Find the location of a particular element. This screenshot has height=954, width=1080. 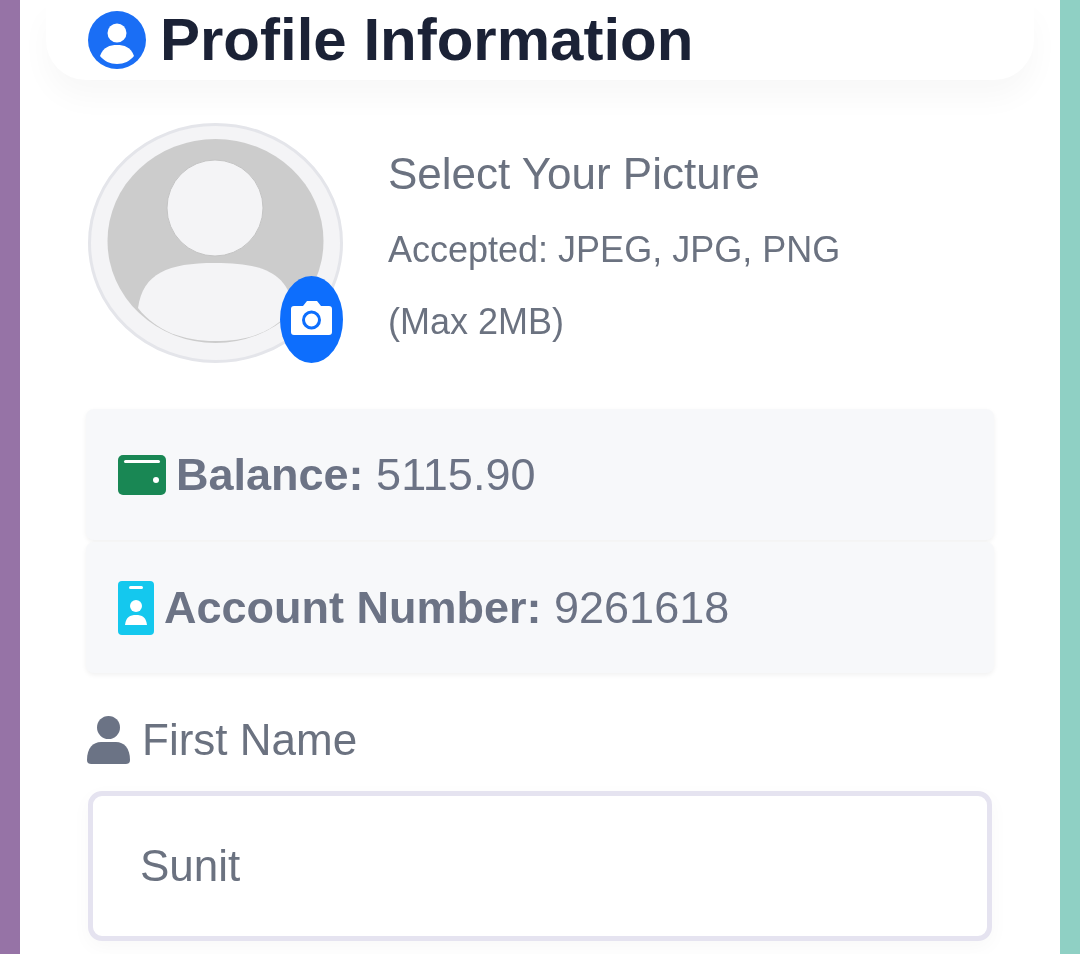

picture-title: Select Your Picture is located at coordinates (574, 174).